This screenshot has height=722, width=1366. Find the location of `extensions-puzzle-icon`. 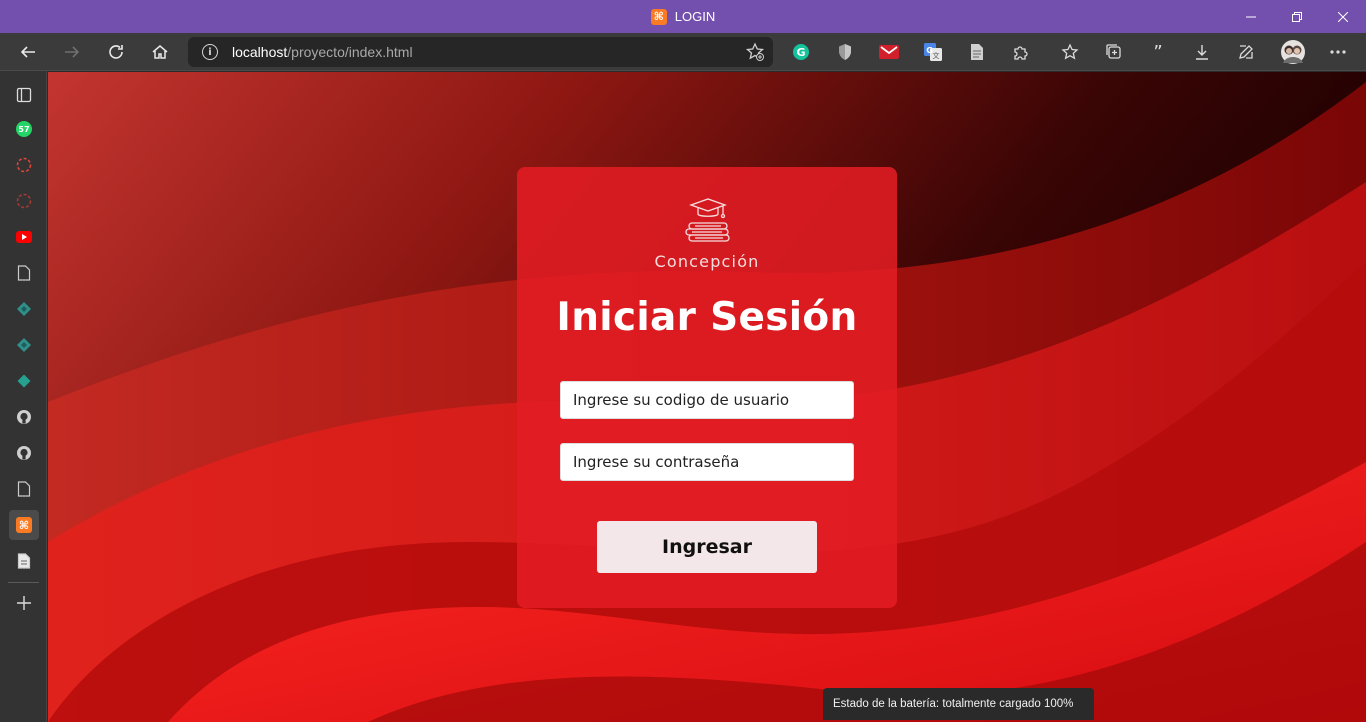

extensions-puzzle-icon is located at coordinates (1021, 52).